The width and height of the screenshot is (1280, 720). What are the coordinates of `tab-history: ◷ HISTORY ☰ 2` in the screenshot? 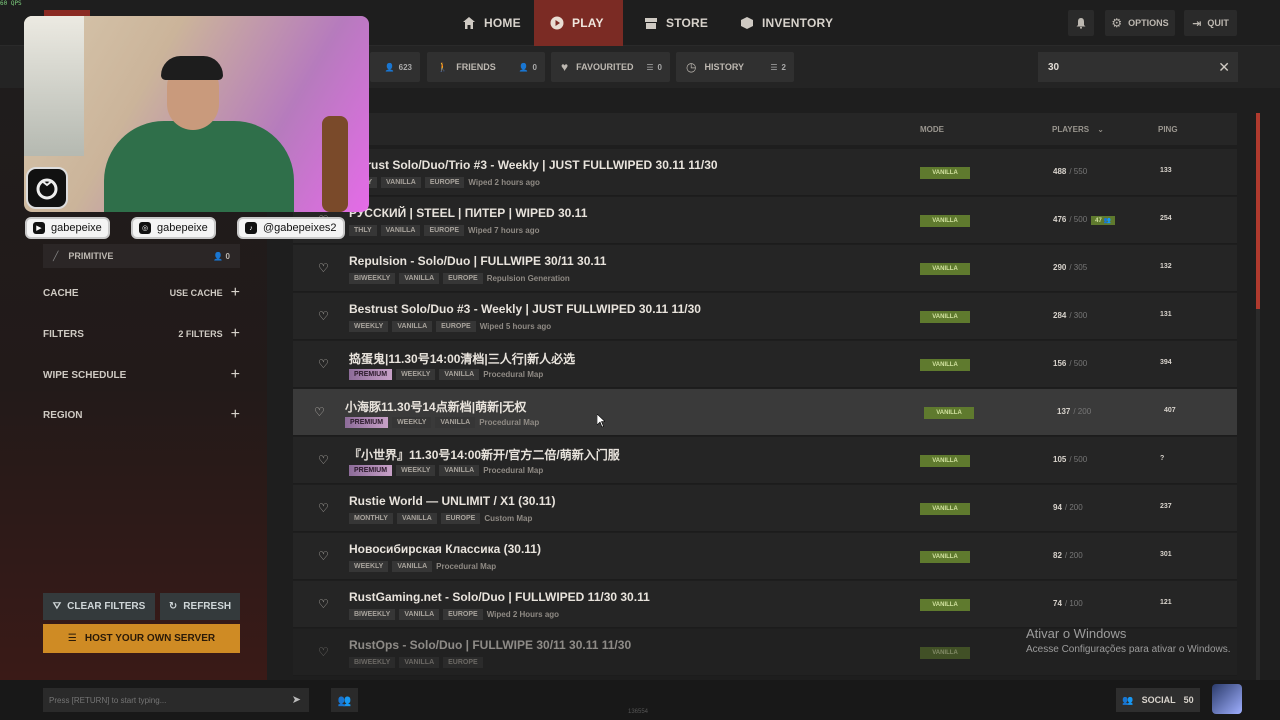 It's located at (735, 67).